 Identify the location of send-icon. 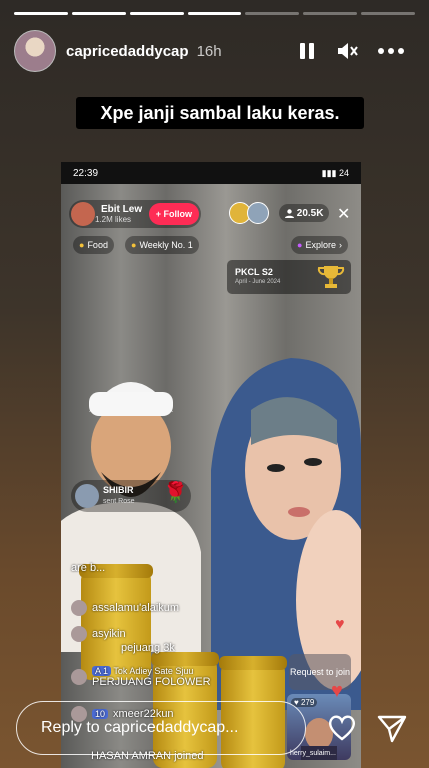
(392, 729).